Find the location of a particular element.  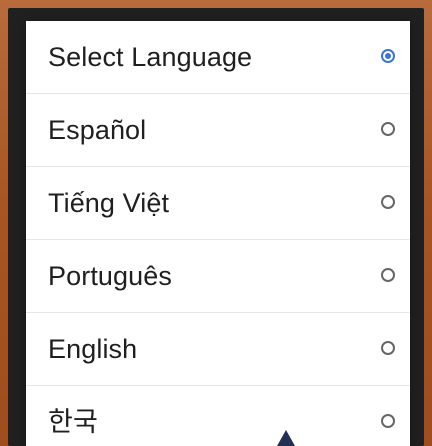

language-option-label: English is located at coordinates (93, 349).